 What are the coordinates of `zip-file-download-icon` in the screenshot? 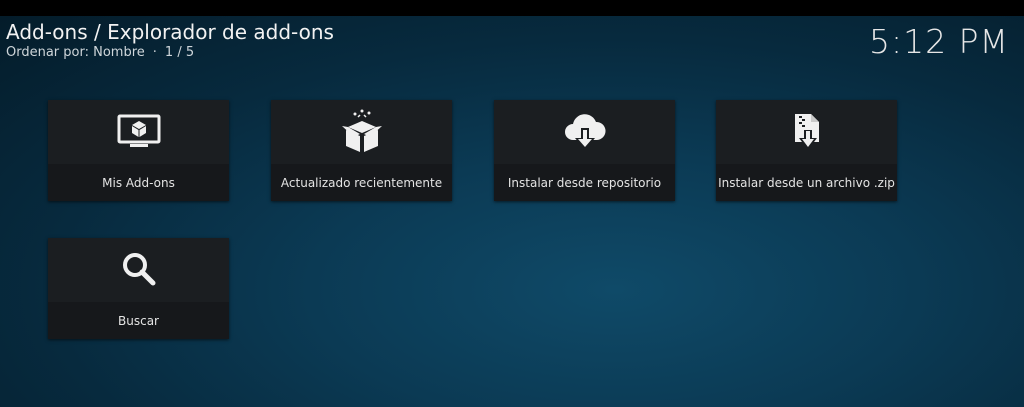 It's located at (806, 132).